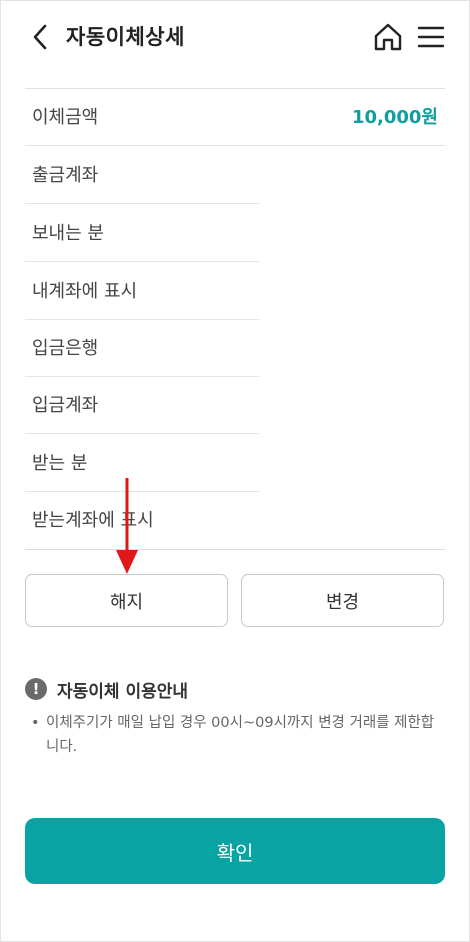 This screenshot has height=942, width=470. I want to click on list-bottom-divider, so click(235, 549).